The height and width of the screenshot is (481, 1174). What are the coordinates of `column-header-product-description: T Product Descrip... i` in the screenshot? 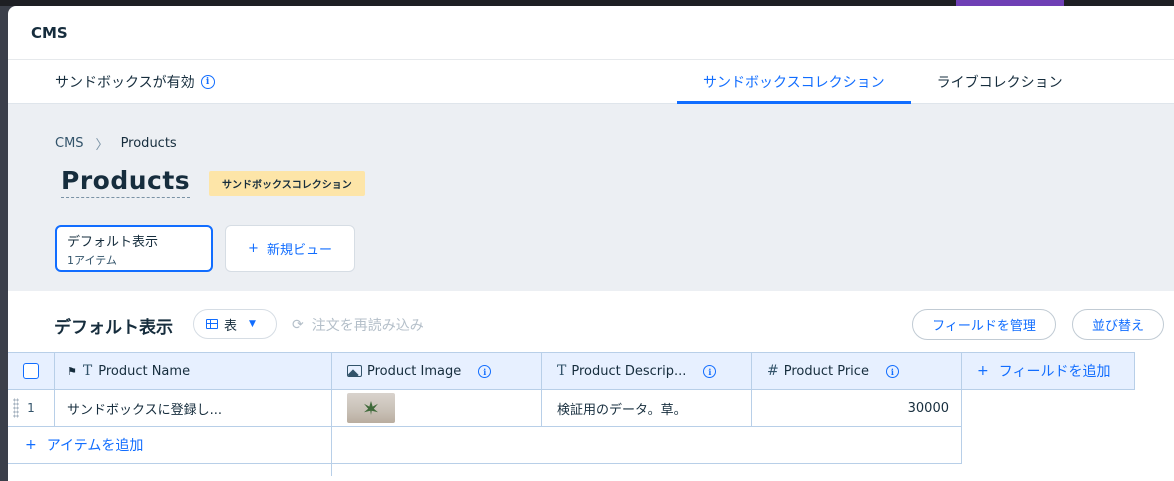 It's located at (647, 371).